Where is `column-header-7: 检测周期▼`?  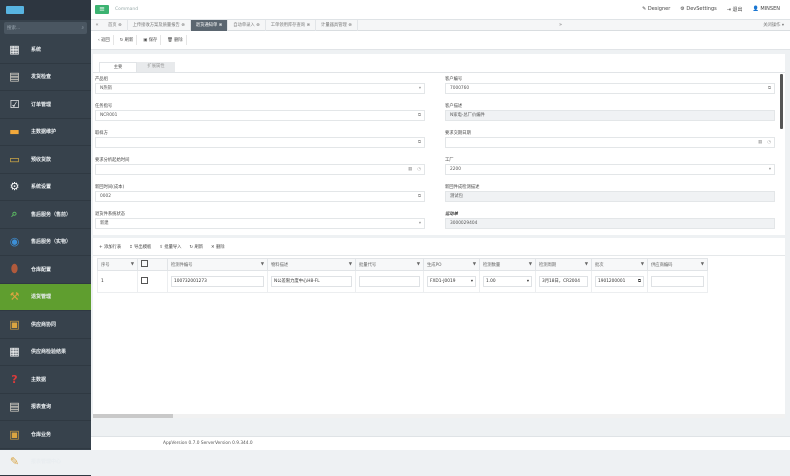
column-header-7: 检测周期▼ is located at coordinates (564, 265).